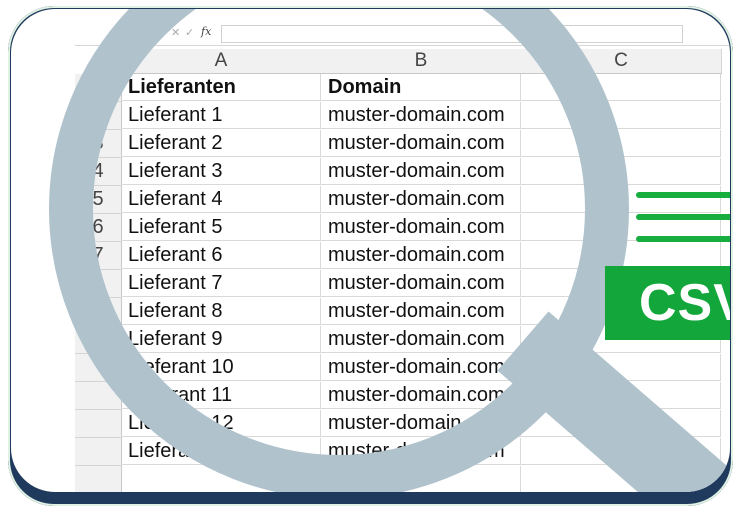  Describe the element at coordinates (667, 303) in the screenshot. I see `csv-badge: CSV` at that location.